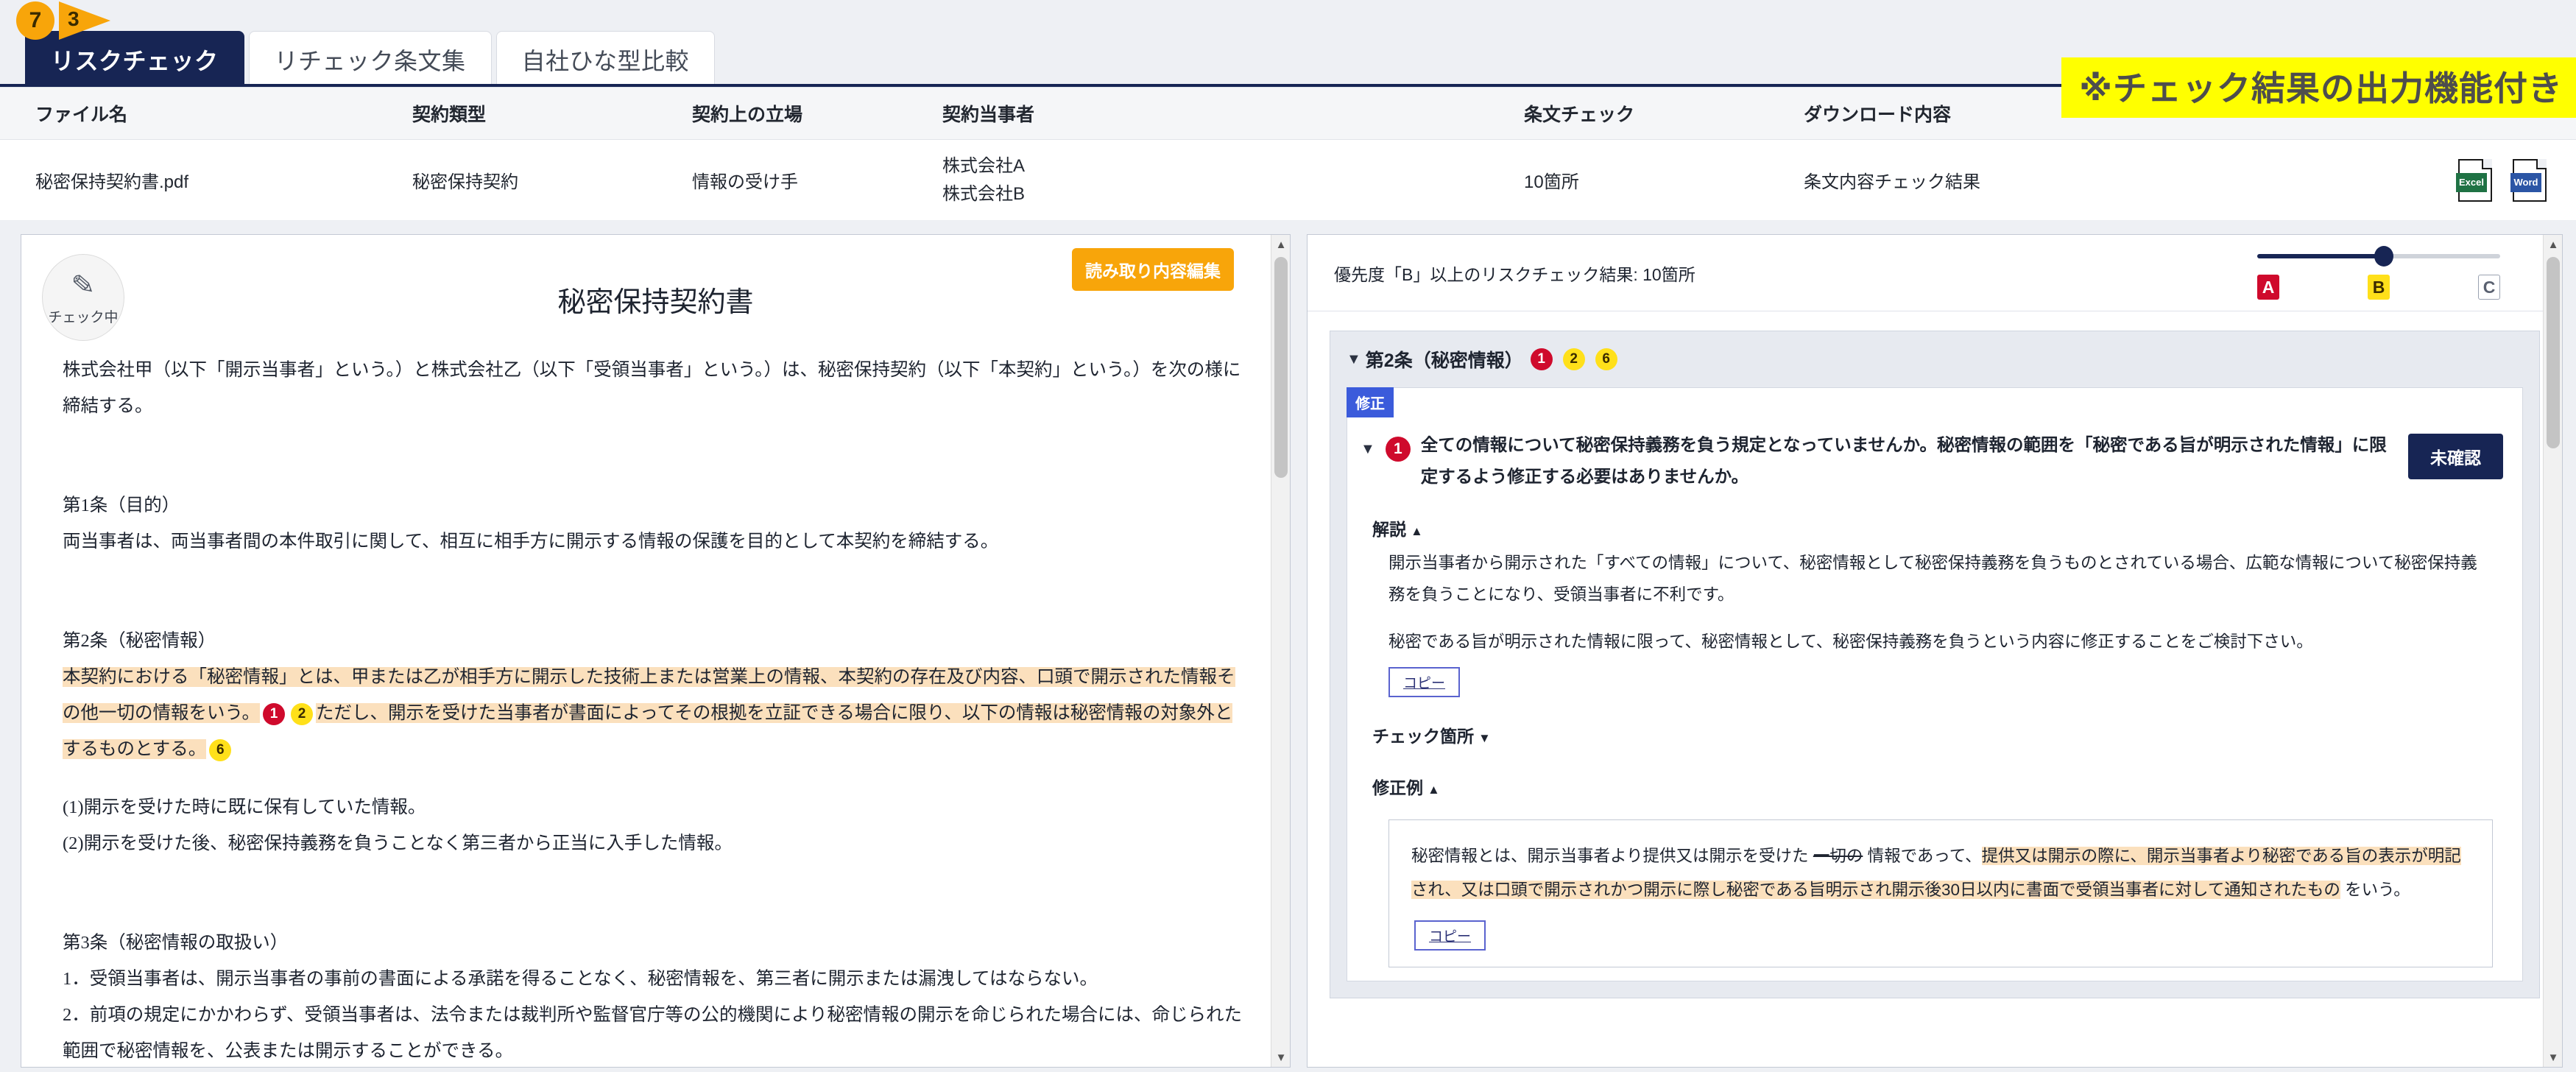 The image size is (2576, 1072). I want to click on clause-badge-6: 6, so click(1606, 359).